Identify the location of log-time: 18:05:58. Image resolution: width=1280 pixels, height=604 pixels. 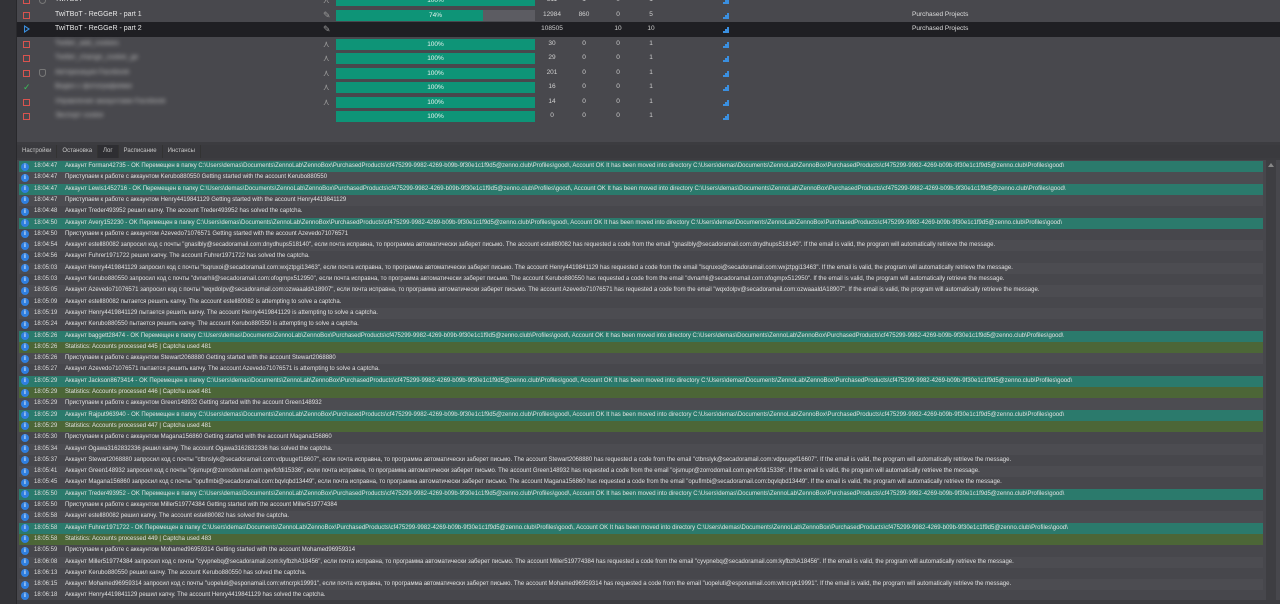
(46, 527).